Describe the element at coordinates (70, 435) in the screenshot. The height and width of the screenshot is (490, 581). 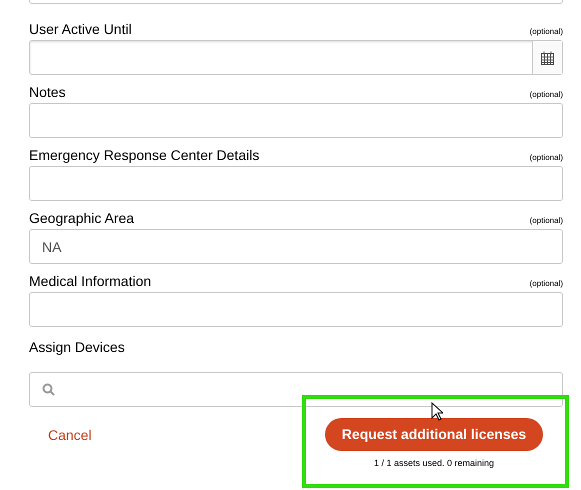
I see `cancel-link: Cancel` at that location.